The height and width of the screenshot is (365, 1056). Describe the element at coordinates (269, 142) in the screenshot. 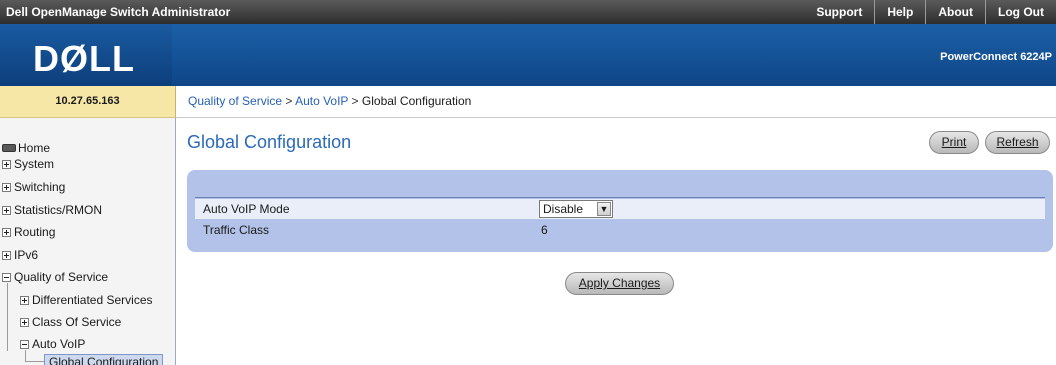

I see `page-title: Global Configuration` at that location.